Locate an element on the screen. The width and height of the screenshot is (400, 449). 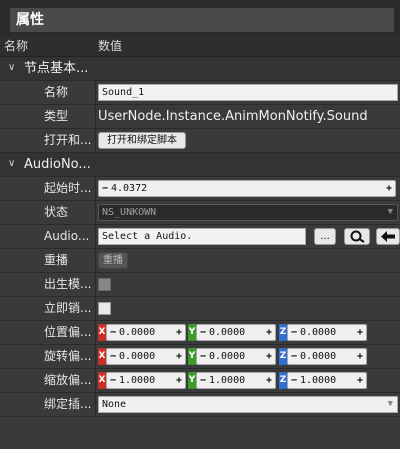
property-row-replay: 重播 重播 is located at coordinates (200, 261).